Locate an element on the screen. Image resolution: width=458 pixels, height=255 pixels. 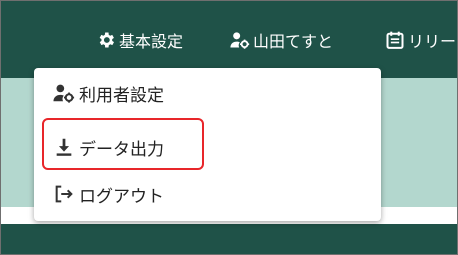
menu-item-user-settings: 利用者設定 is located at coordinates (207, 93).